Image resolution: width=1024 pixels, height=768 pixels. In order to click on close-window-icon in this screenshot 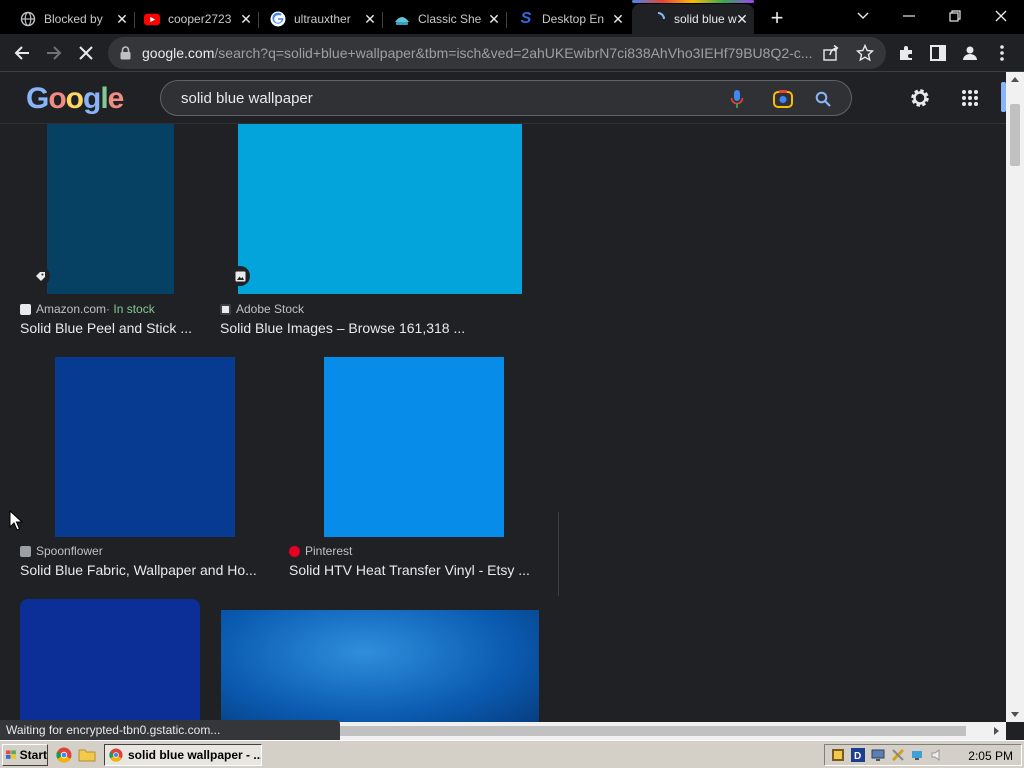, I will do `click(1001, 16)`.